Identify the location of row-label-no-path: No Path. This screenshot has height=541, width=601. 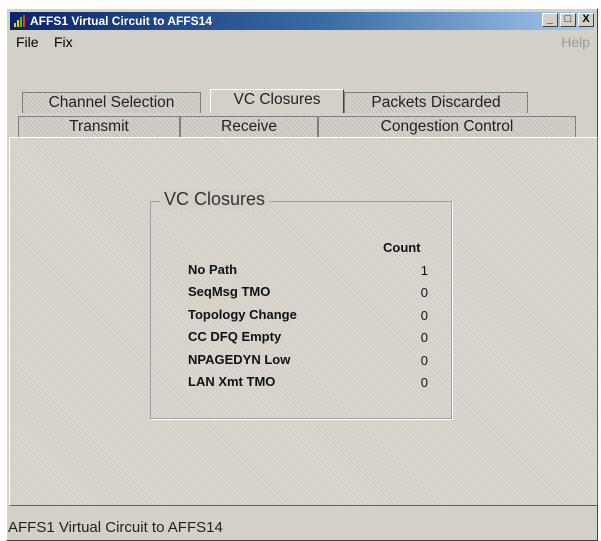
(213, 269).